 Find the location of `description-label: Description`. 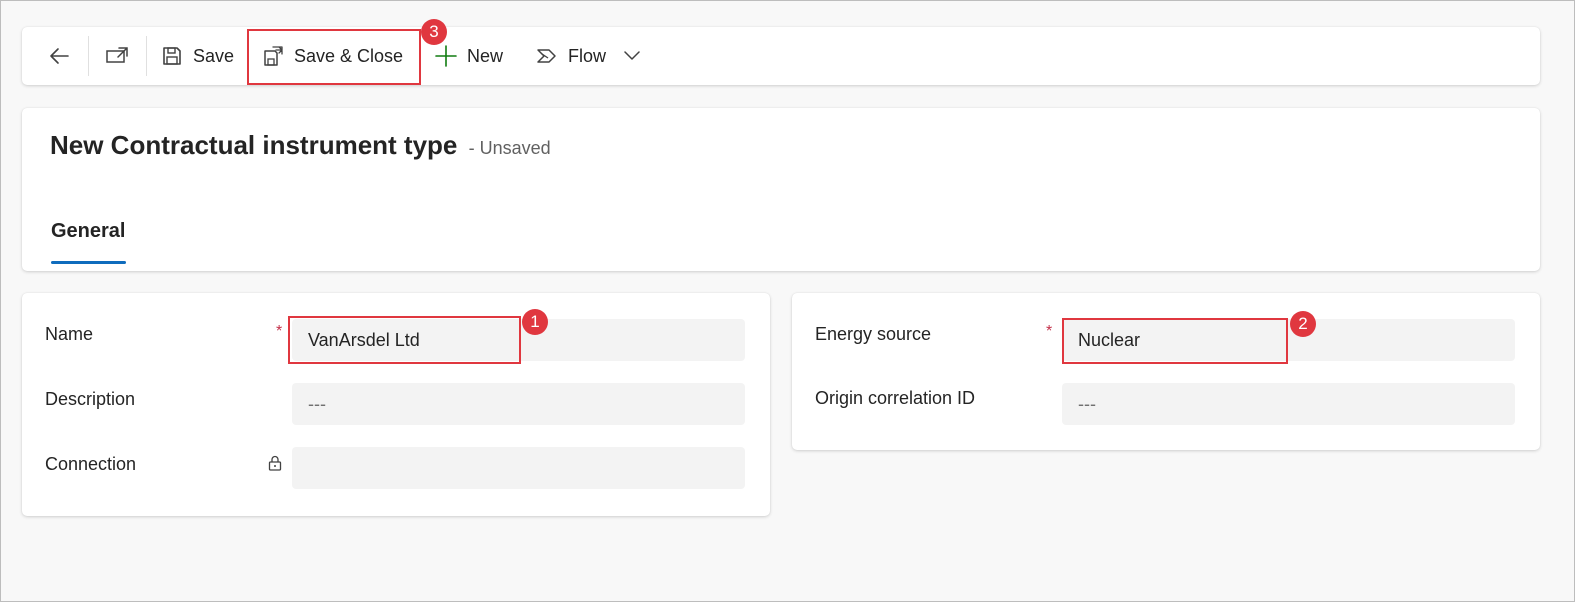

description-label: Description is located at coordinates (90, 399).